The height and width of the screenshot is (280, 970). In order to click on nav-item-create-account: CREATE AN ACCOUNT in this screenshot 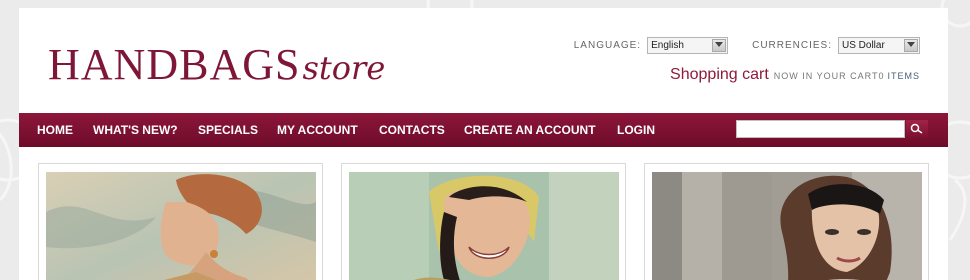, I will do `click(530, 130)`.